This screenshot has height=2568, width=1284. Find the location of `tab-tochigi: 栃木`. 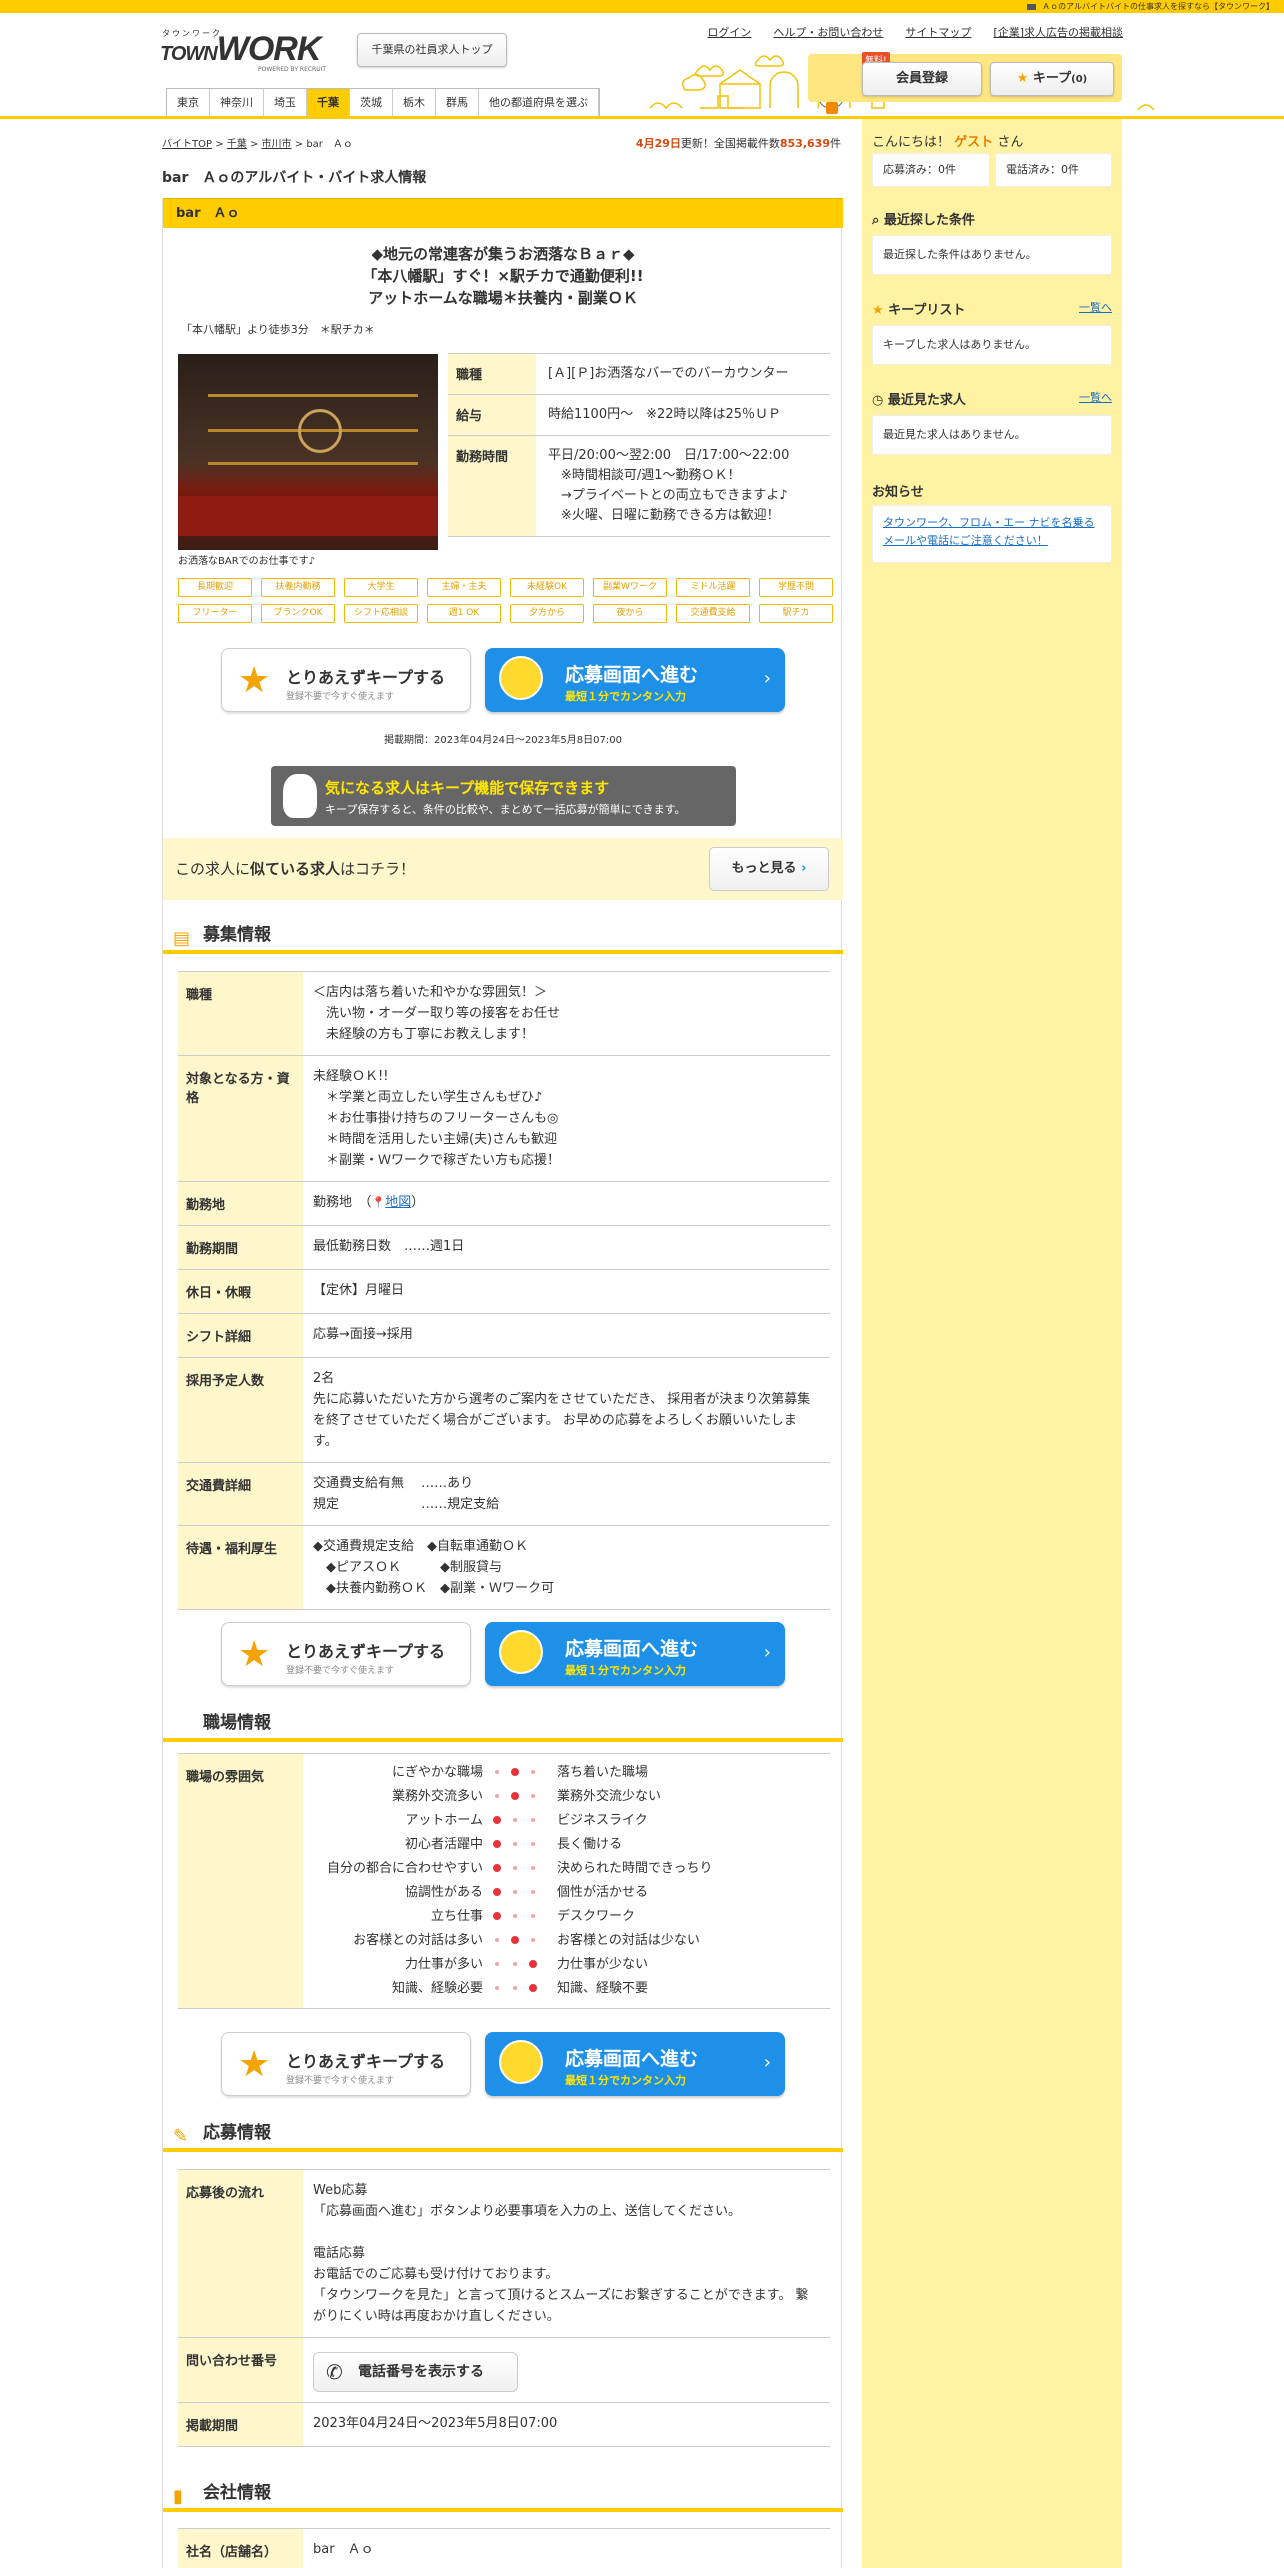

tab-tochigi: 栃木 is located at coordinates (414, 102).